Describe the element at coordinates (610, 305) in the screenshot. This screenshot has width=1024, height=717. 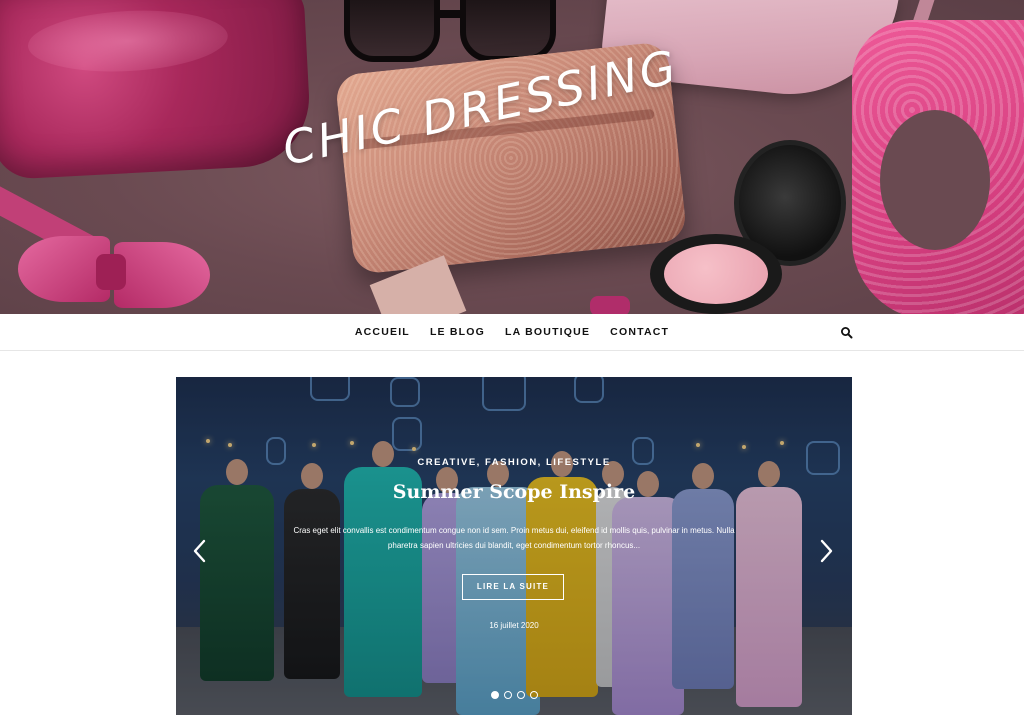
I see `lipstick-image` at that location.